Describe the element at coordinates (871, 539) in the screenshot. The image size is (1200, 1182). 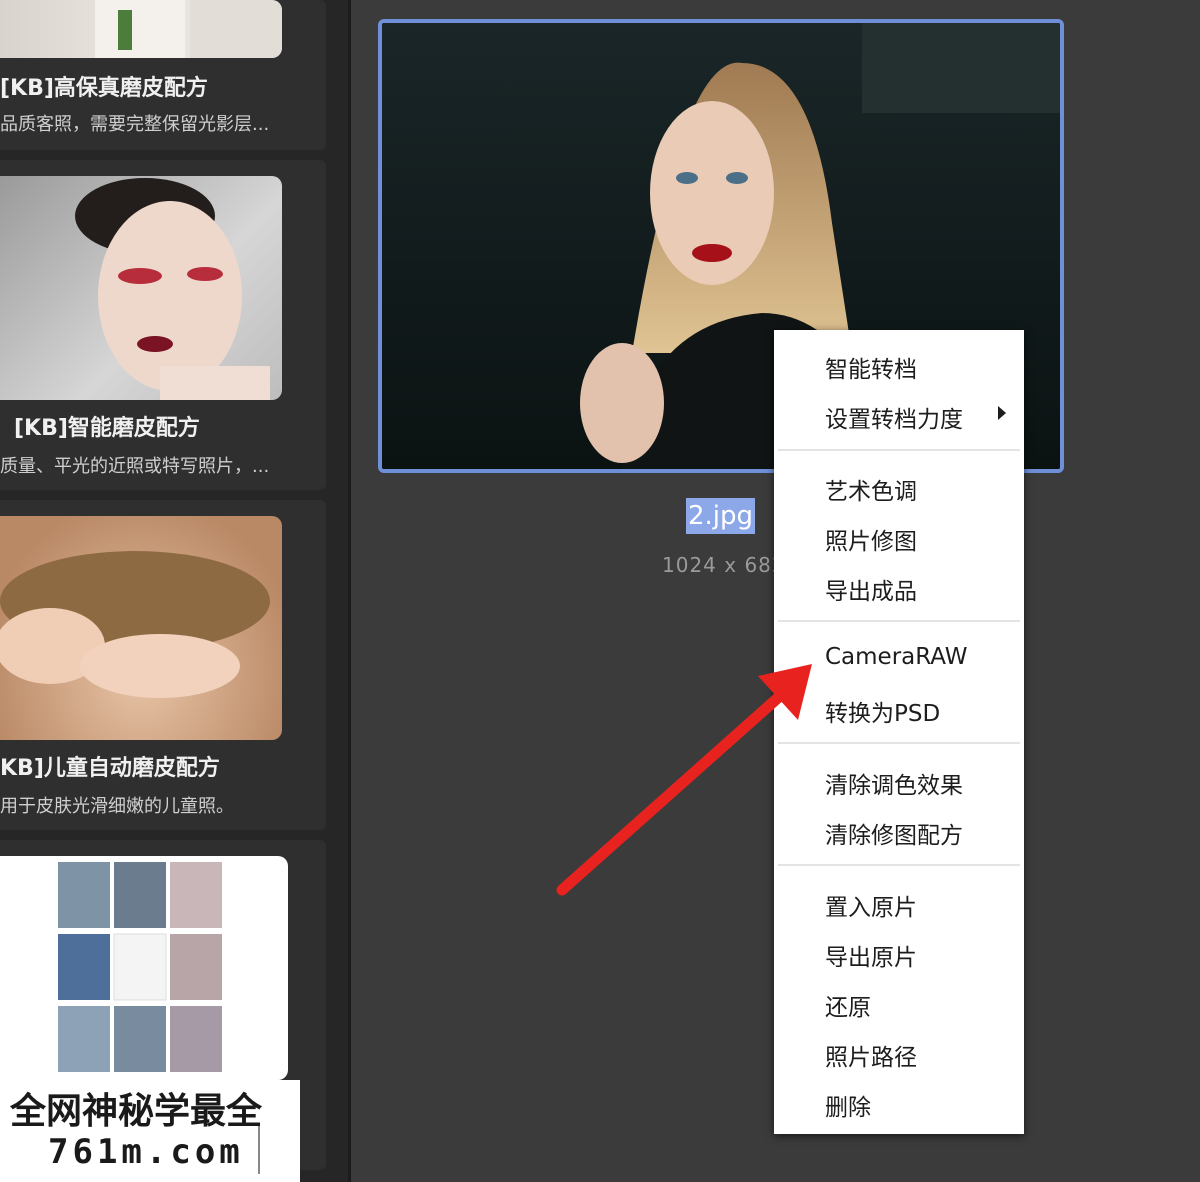
I see `menu-item-photo-retouch: 照片修图` at that location.